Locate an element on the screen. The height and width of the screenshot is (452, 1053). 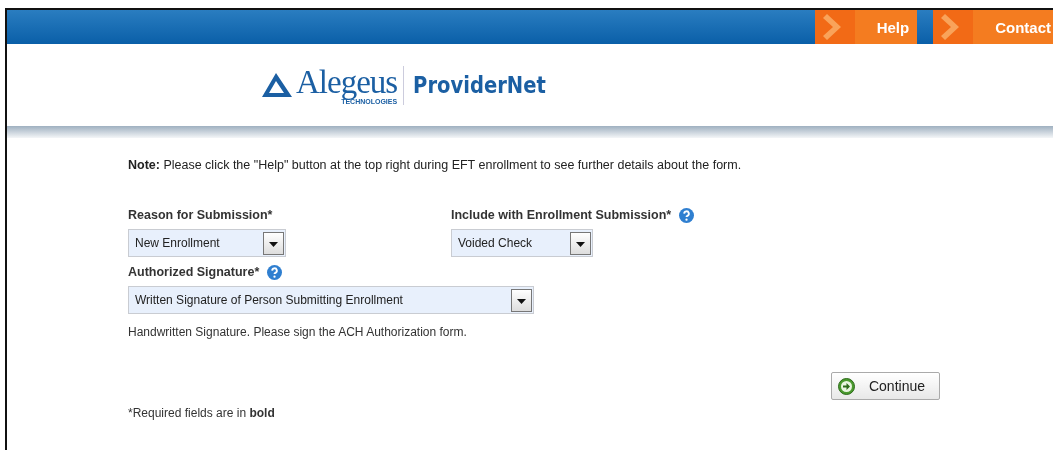
arrow-icon is located at coordinates (846, 386).